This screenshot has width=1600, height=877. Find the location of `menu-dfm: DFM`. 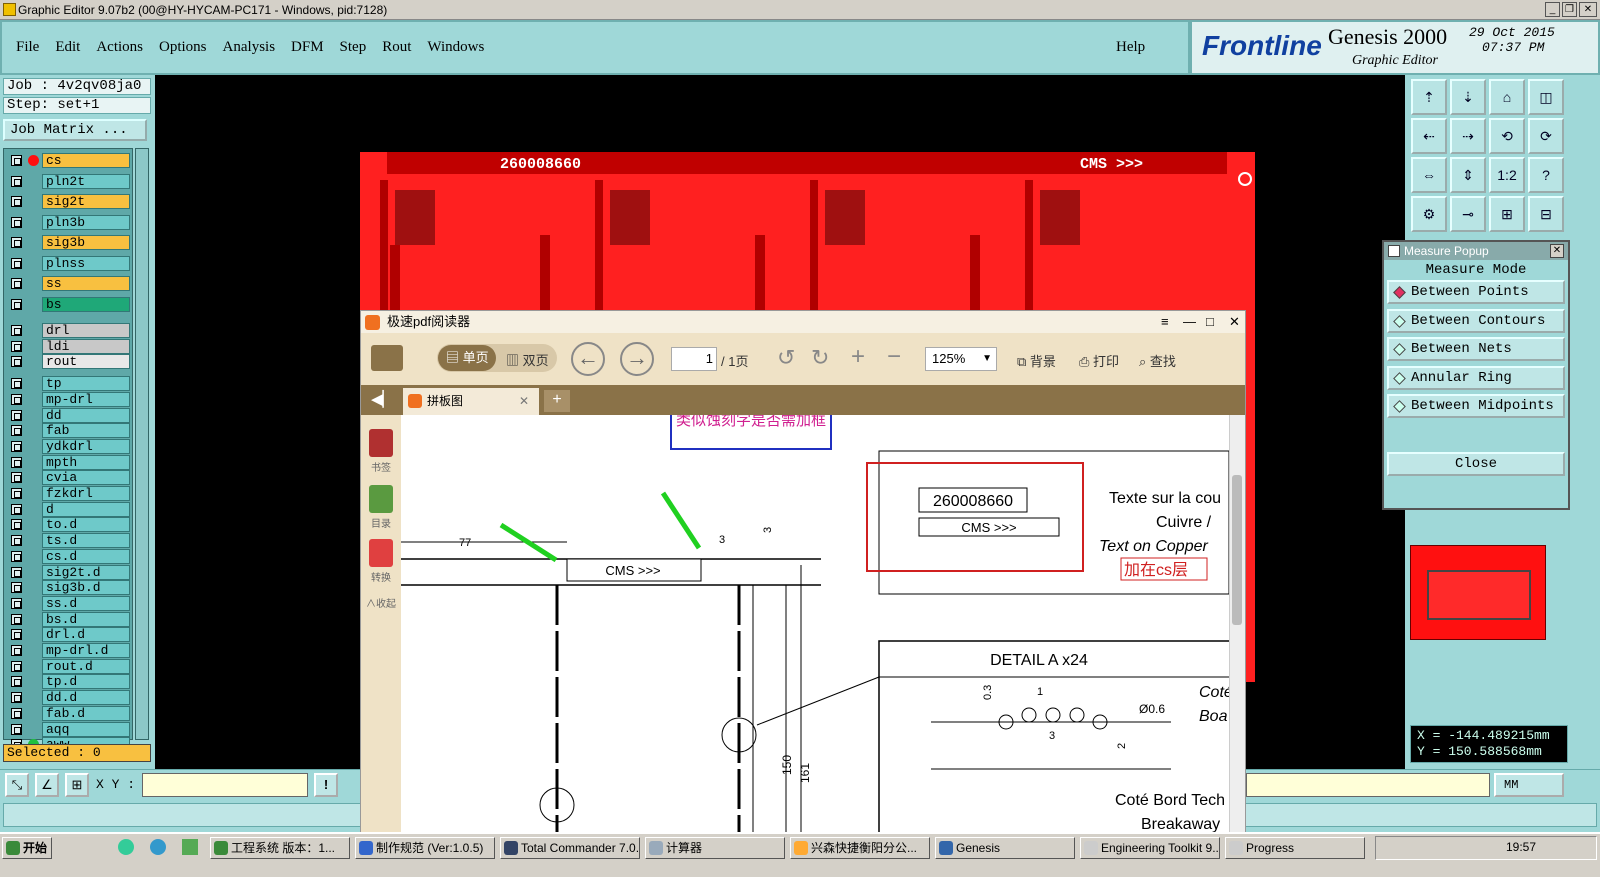

menu-dfm: DFM is located at coordinates (307, 47).